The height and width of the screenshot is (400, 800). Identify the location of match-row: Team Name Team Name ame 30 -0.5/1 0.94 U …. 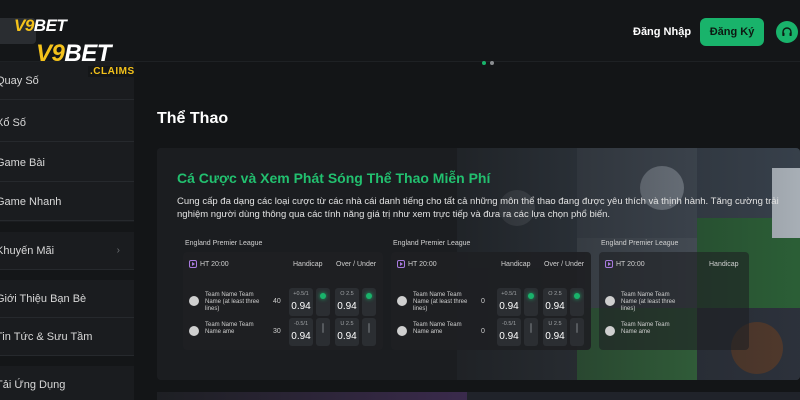
(283, 333).